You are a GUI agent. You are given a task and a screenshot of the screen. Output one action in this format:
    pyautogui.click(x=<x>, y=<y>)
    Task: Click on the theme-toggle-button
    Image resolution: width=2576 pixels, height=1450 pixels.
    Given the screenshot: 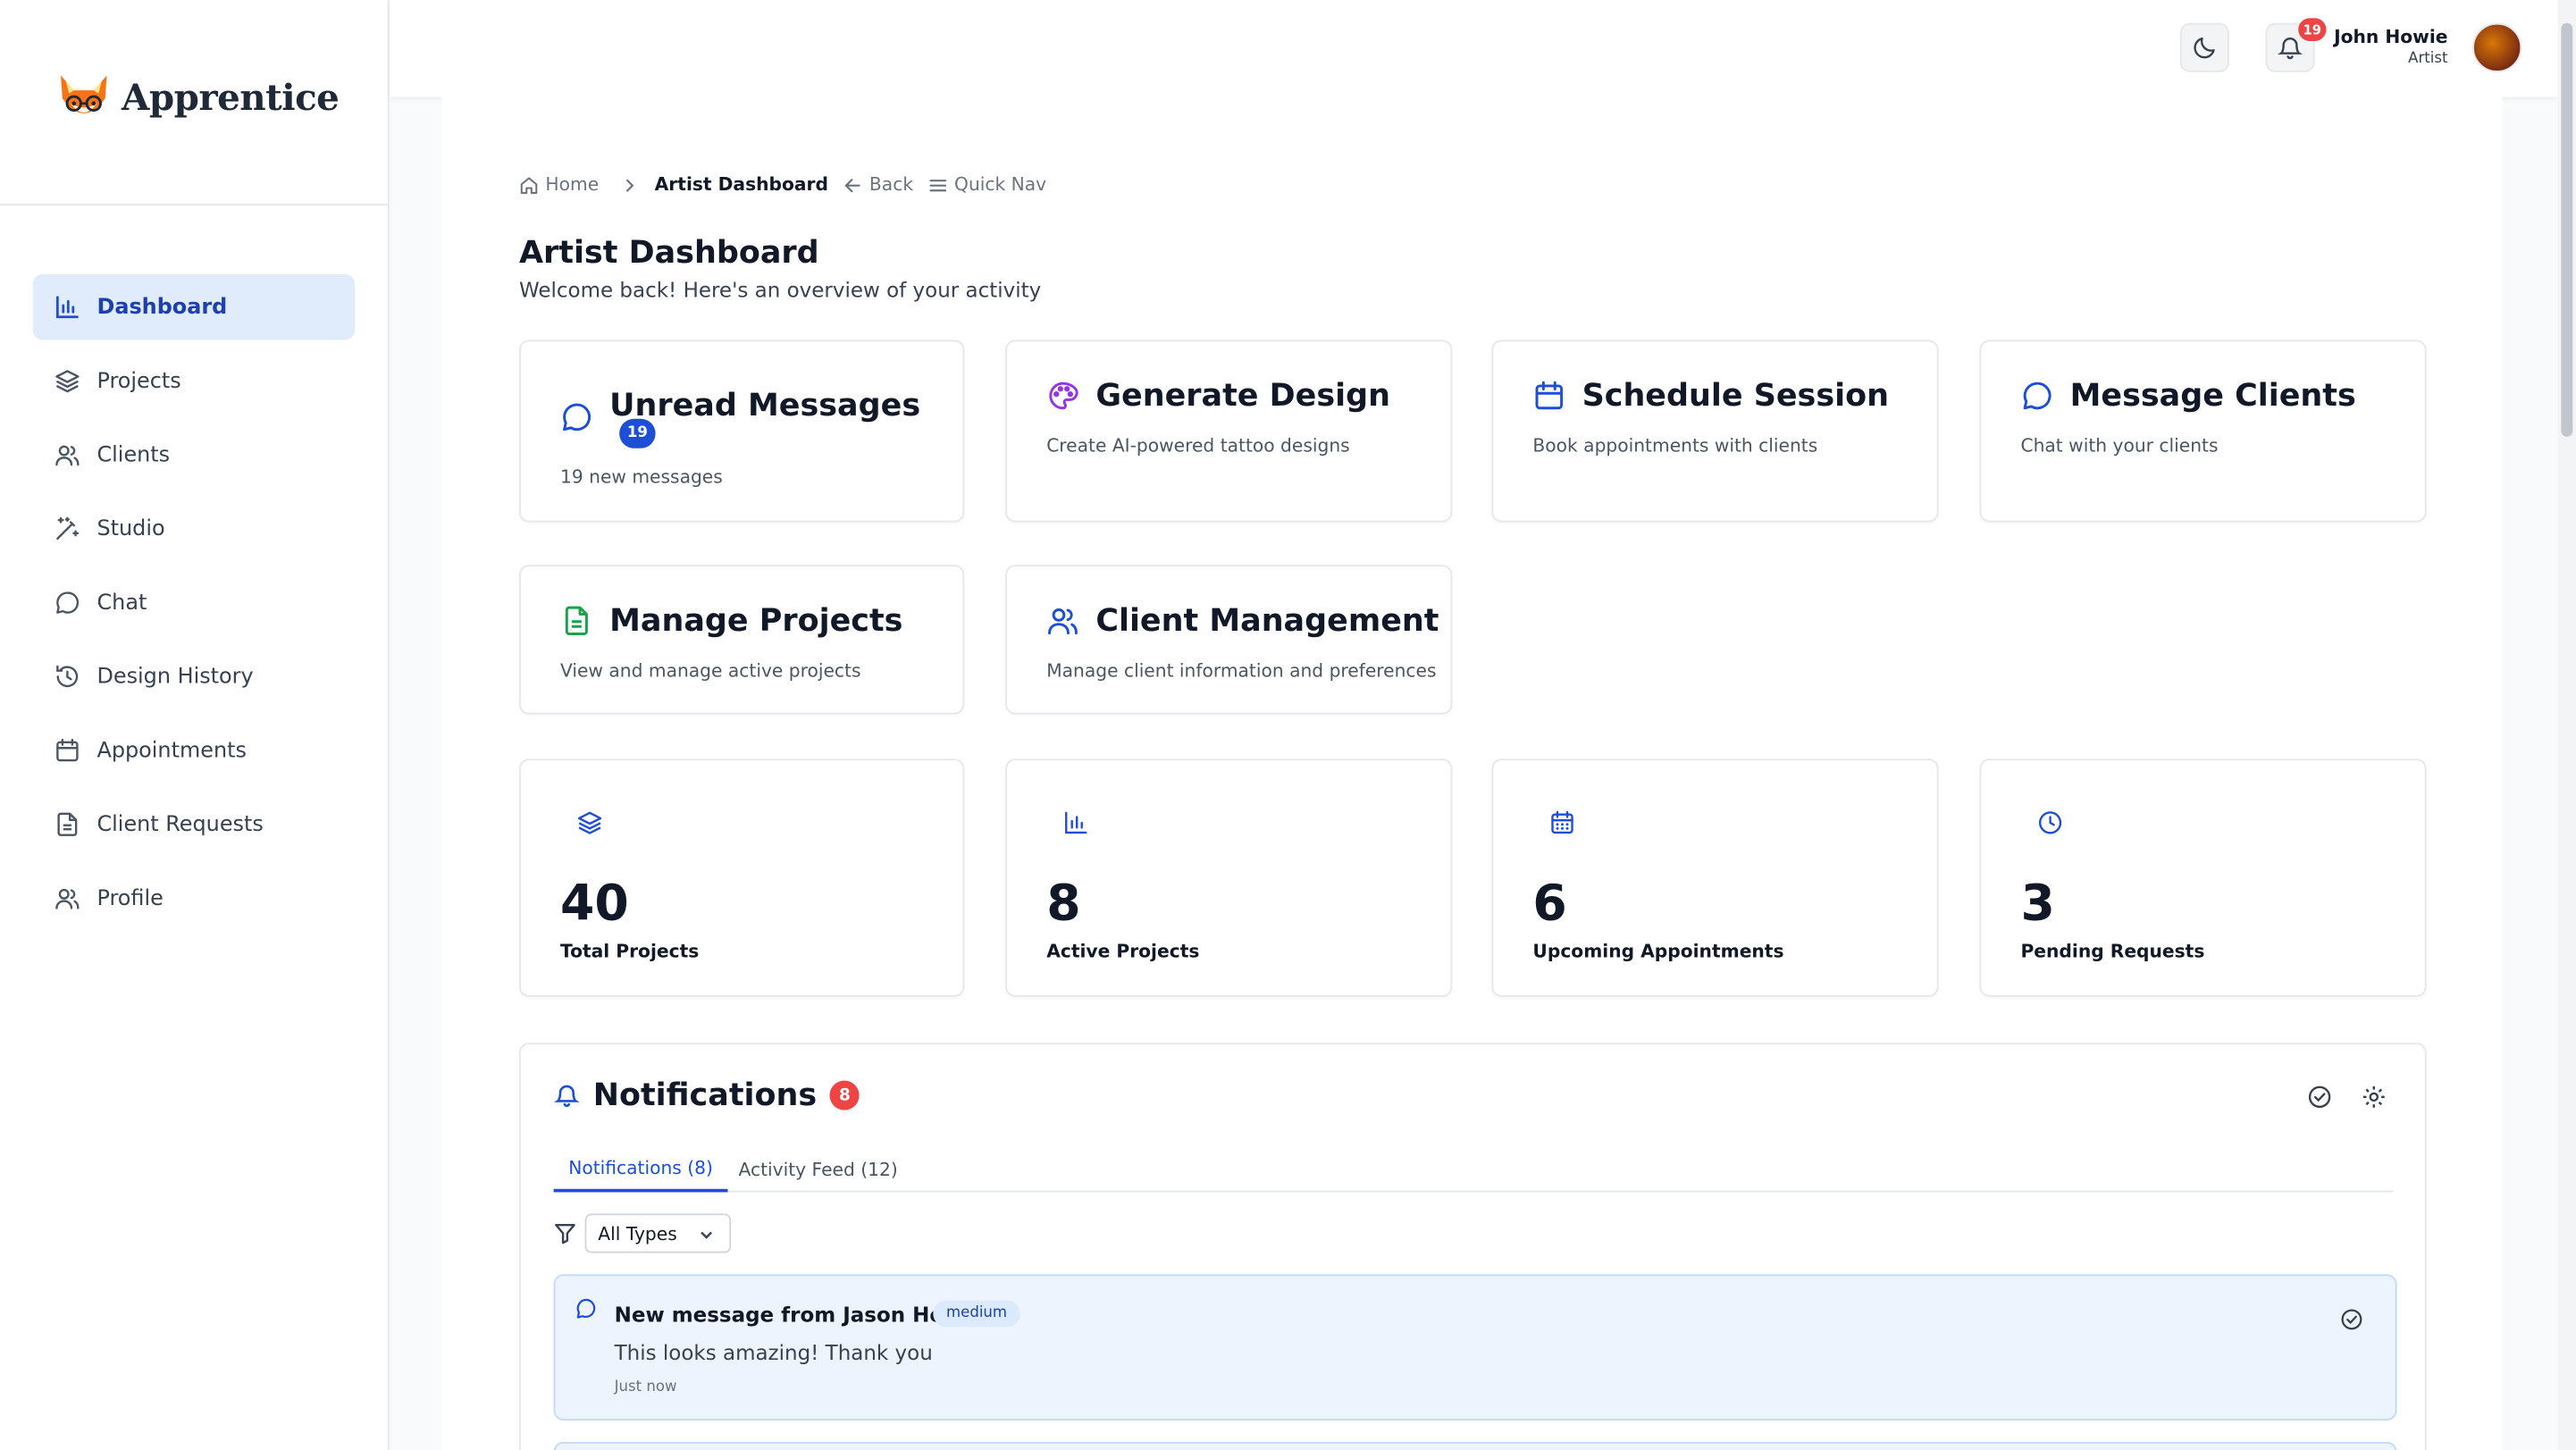 What is the action you would take?
    pyautogui.click(x=2204, y=47)
    